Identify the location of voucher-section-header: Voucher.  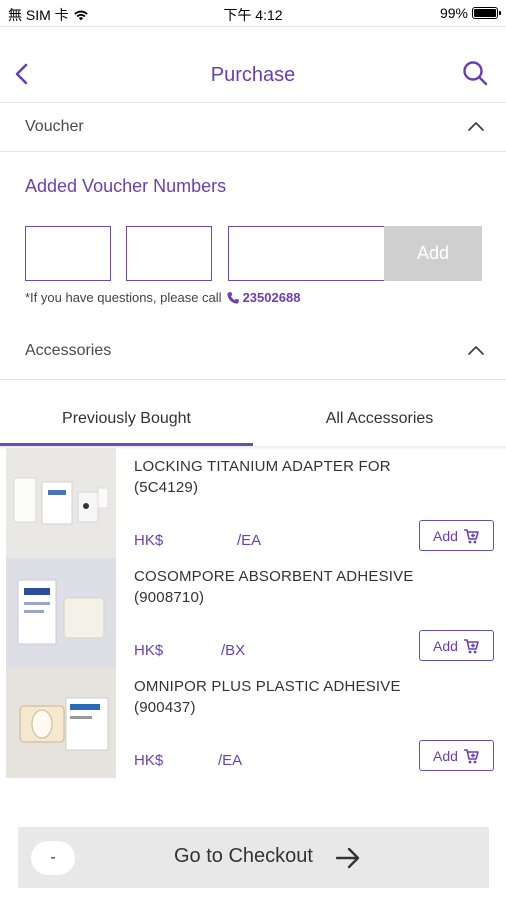
(253, 127).